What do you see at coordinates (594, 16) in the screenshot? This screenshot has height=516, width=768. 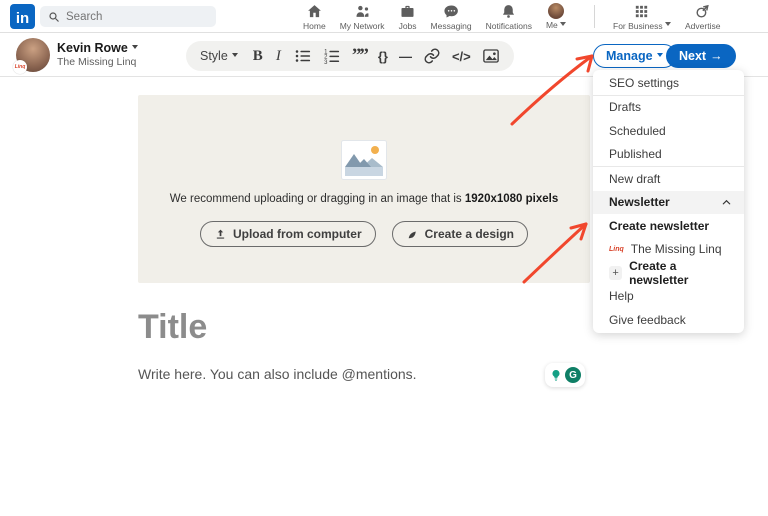 I see `nav-divider` at bounding box center [594, 16].